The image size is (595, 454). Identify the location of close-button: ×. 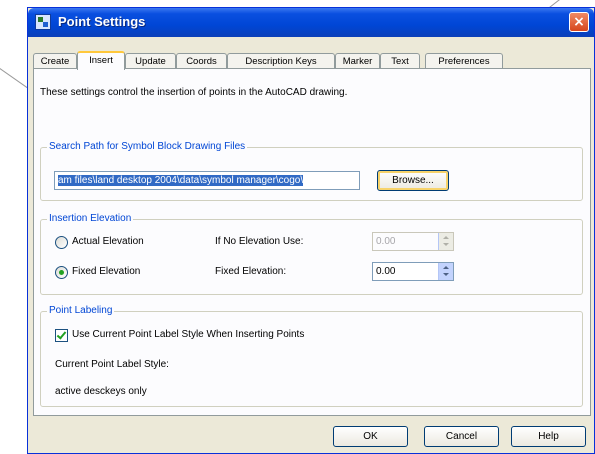
(579, 22).